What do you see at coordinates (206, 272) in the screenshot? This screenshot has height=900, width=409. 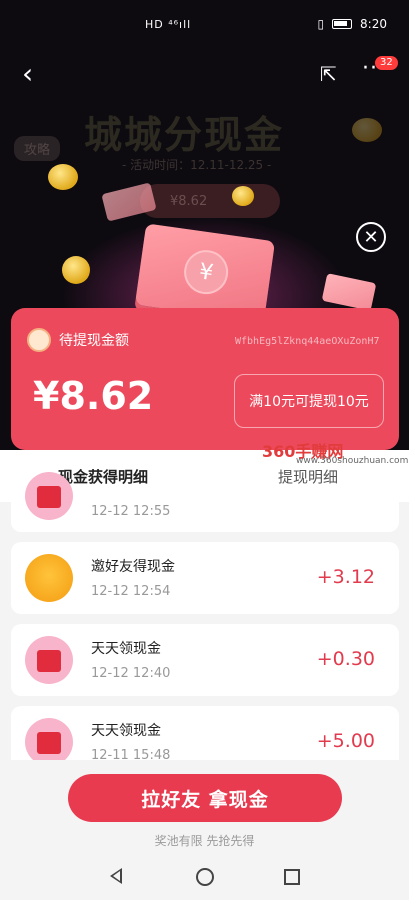 I see `yen-icon: ¥` at bounding box center [206, 272].